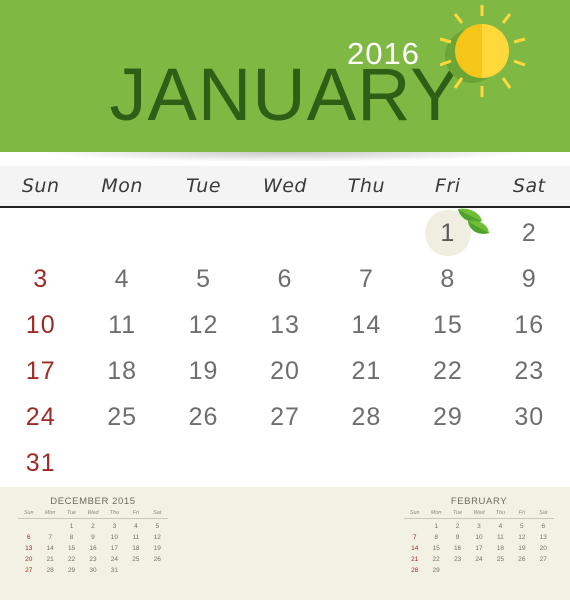 The width and height of the screenshot is (570, 600). I want to click on day-cell: 4, so click(121, 279).